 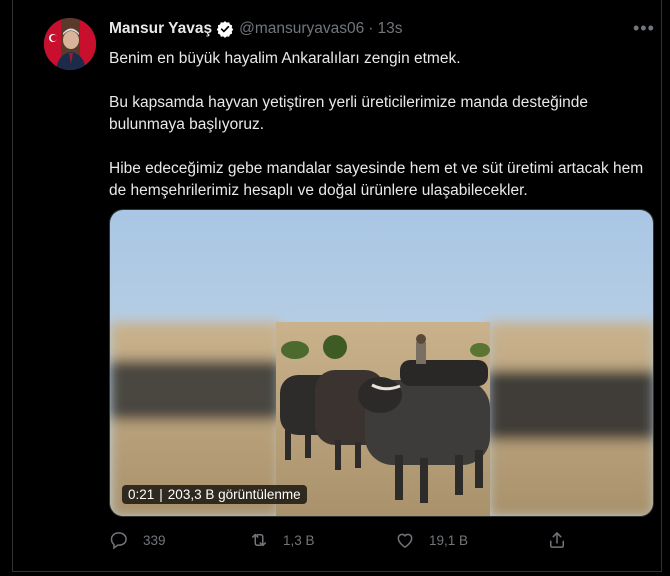 I want to click on tweet-header: Mansur Yavaş @mansuryavas06 · 13s, so click(x=255, y=29).